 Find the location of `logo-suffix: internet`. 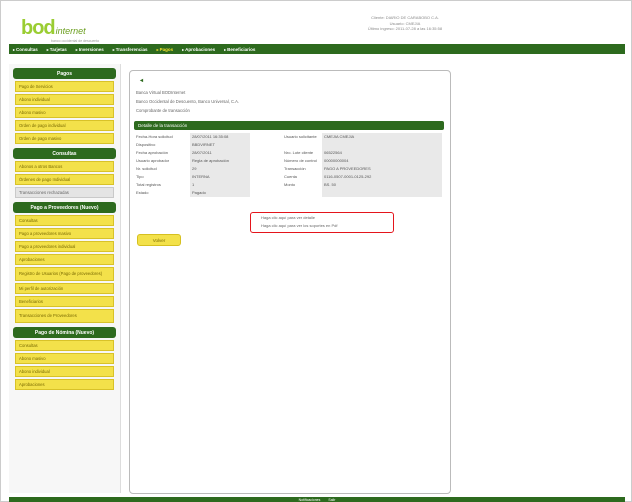

logo-suffix: internet is located at coordinates (70, 31).